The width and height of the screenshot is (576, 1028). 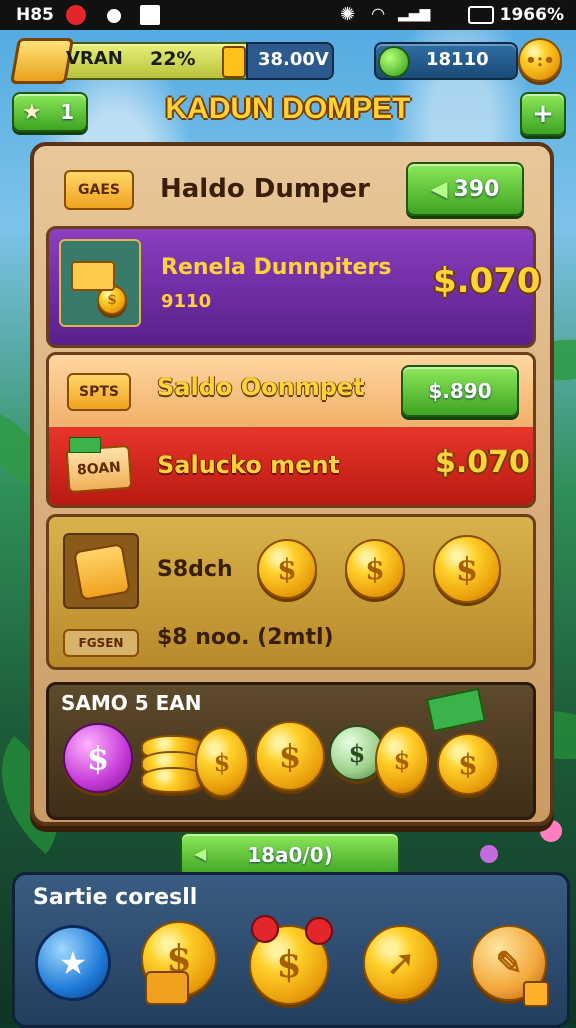 I want to click on coin-icon, so click(x=234, y=62).